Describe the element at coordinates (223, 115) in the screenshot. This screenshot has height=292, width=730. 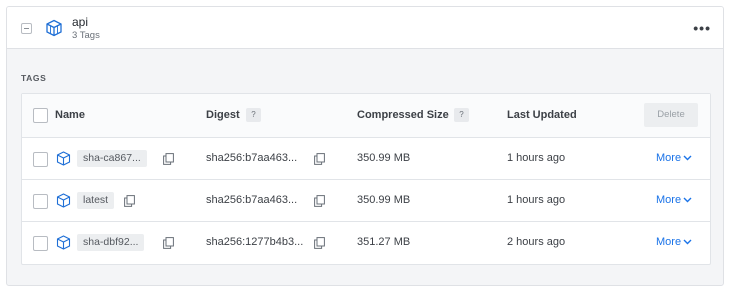
I see `column-header-digest: Digest` at that location.